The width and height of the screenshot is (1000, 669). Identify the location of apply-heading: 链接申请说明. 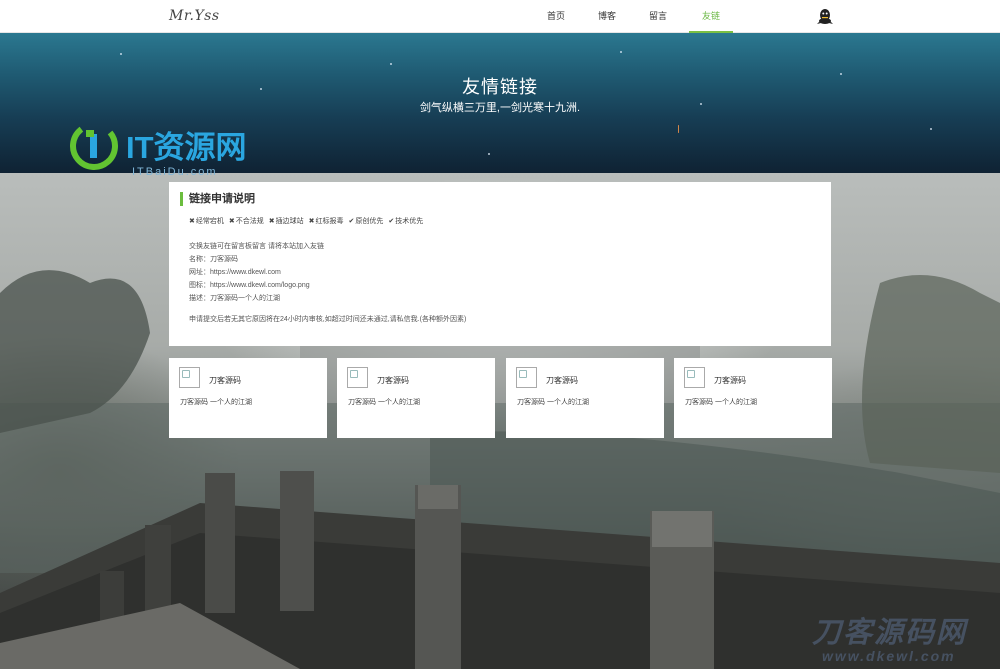
(217, 199).